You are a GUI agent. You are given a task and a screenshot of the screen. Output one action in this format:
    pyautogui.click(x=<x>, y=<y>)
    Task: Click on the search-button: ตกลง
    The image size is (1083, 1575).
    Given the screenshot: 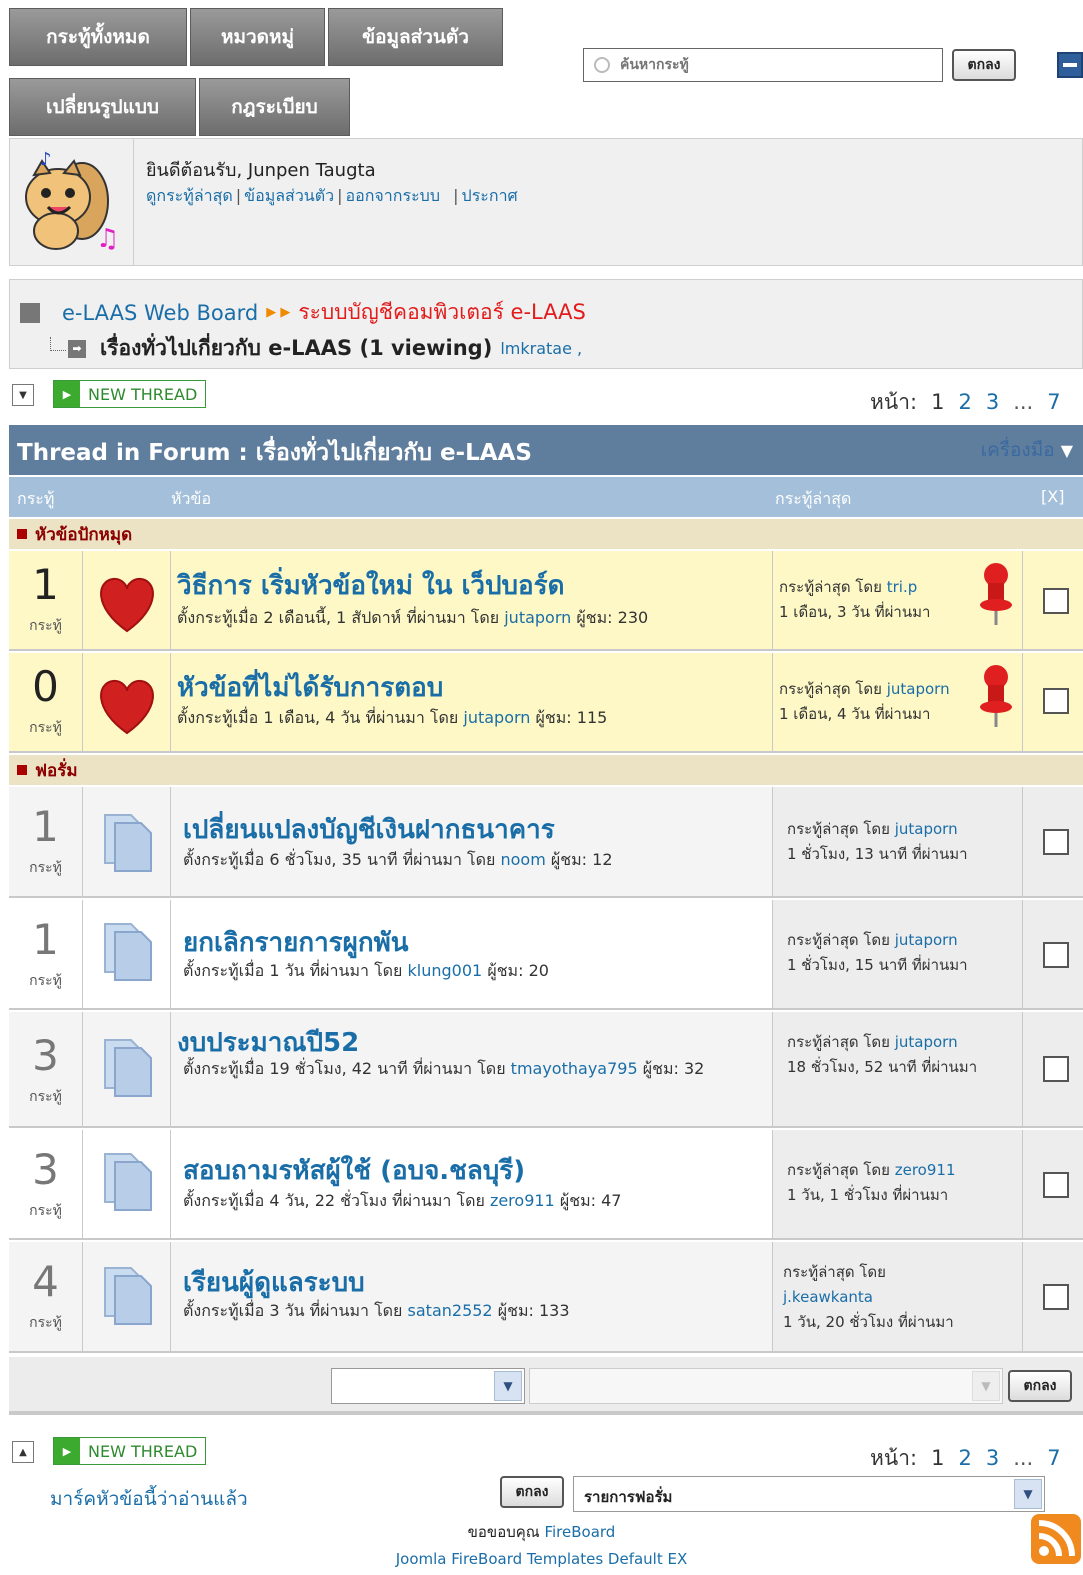 What is the action you would take?
    pyautogui.click(x=984, y=65)
    